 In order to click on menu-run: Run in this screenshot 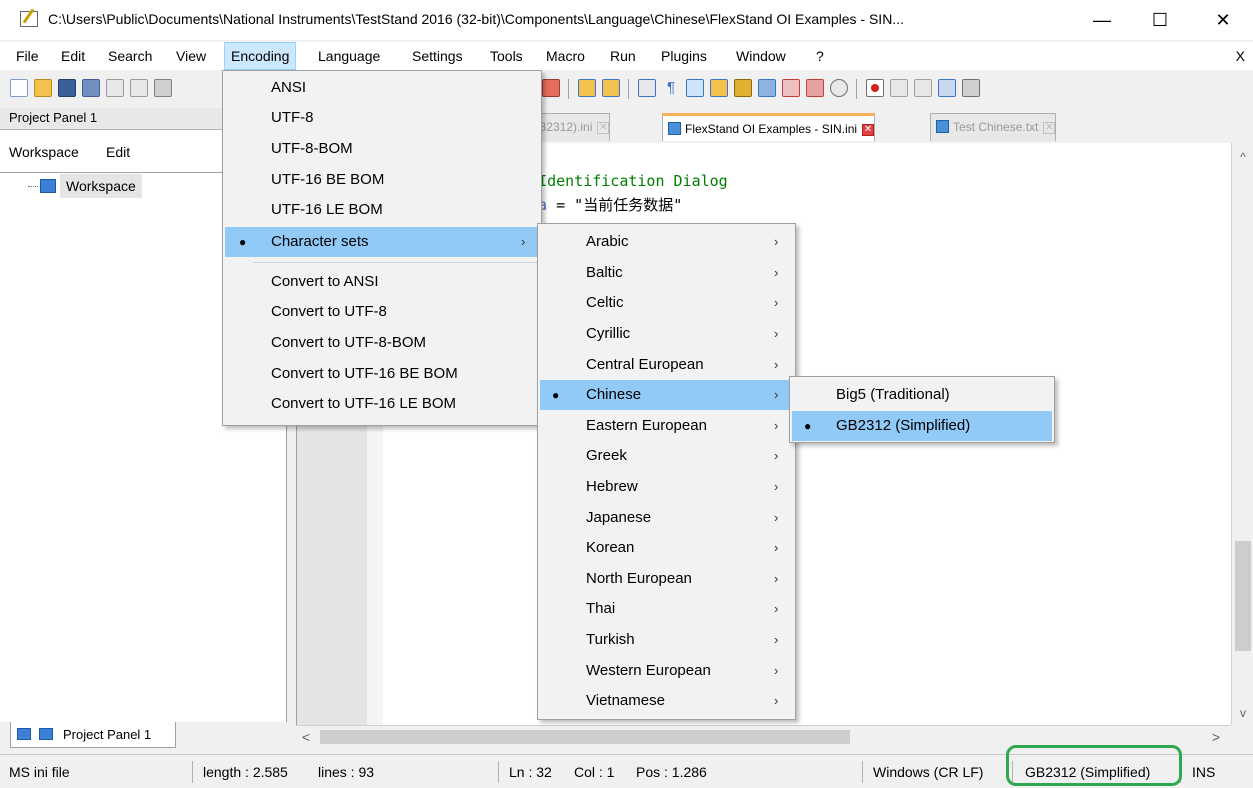, I will do `click(623, 56)`.